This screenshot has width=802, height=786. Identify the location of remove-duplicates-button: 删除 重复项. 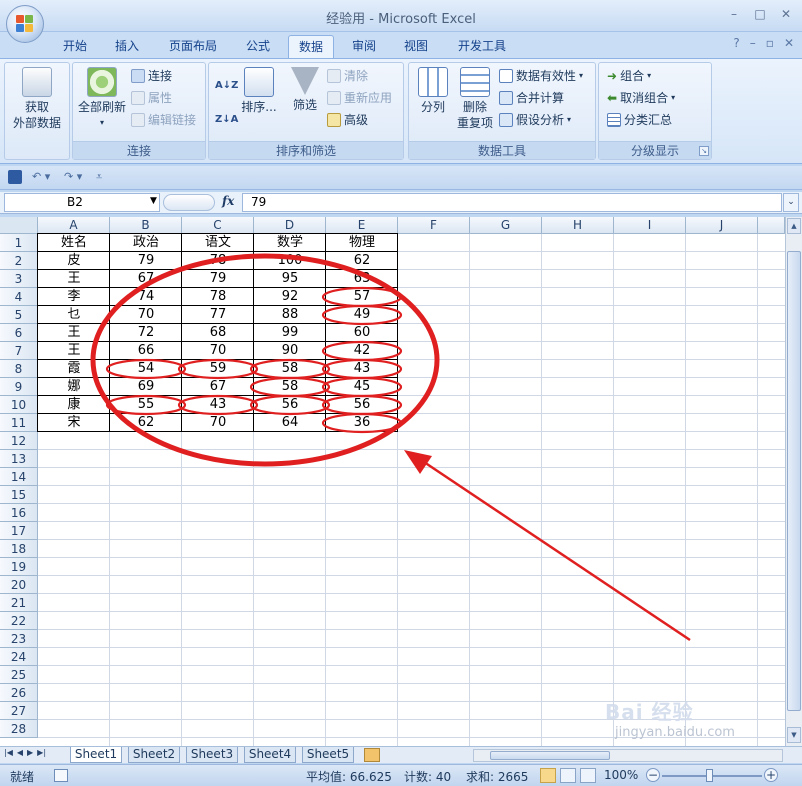
(475, 99).